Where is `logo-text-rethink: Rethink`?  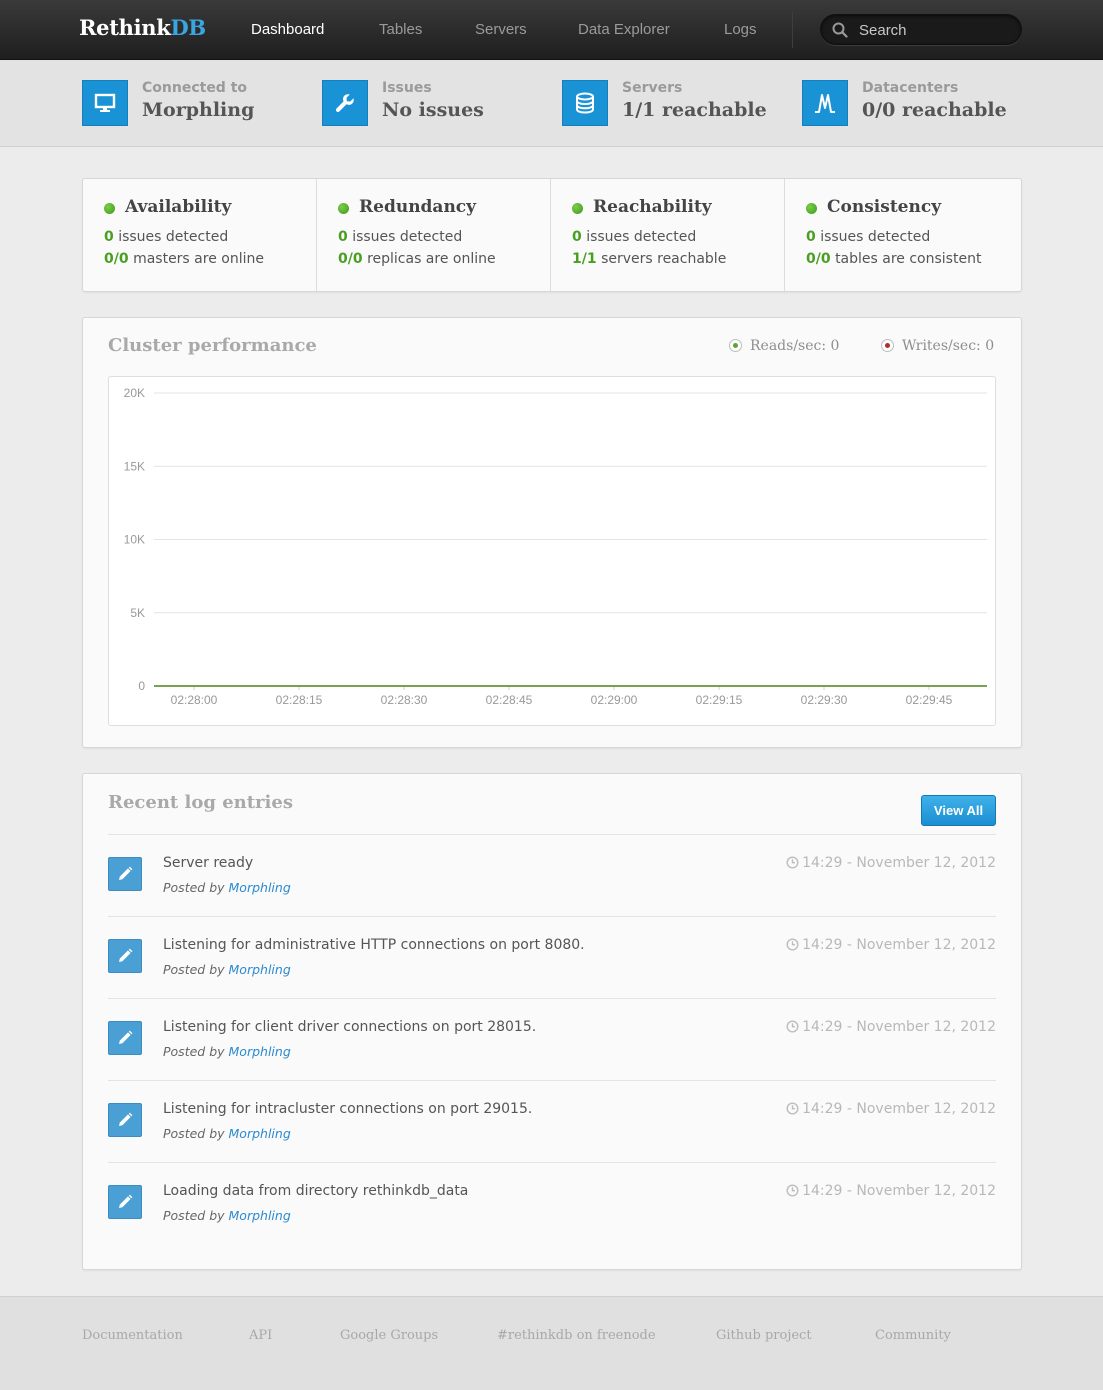
logo-text-rethink: Rethink is located at coordinates (125, 27).